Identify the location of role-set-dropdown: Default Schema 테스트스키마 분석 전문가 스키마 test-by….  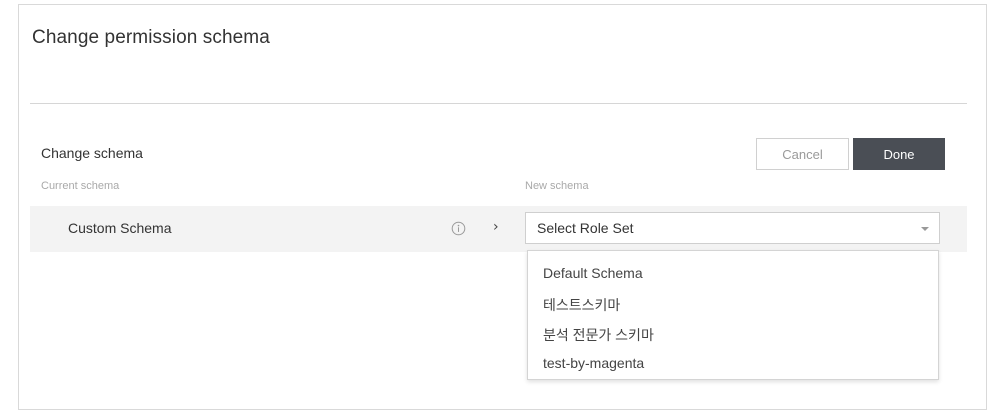
(733, 315).